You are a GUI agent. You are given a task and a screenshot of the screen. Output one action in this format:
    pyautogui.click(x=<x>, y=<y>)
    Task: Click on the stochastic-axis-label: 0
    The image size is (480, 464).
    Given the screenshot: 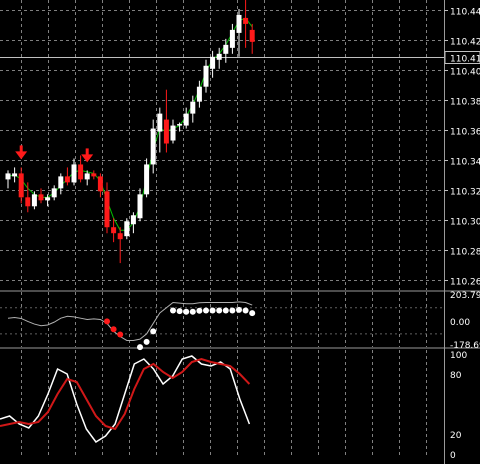 What is the action you would take?
    pyautogui.click(x=453, y=456)
    